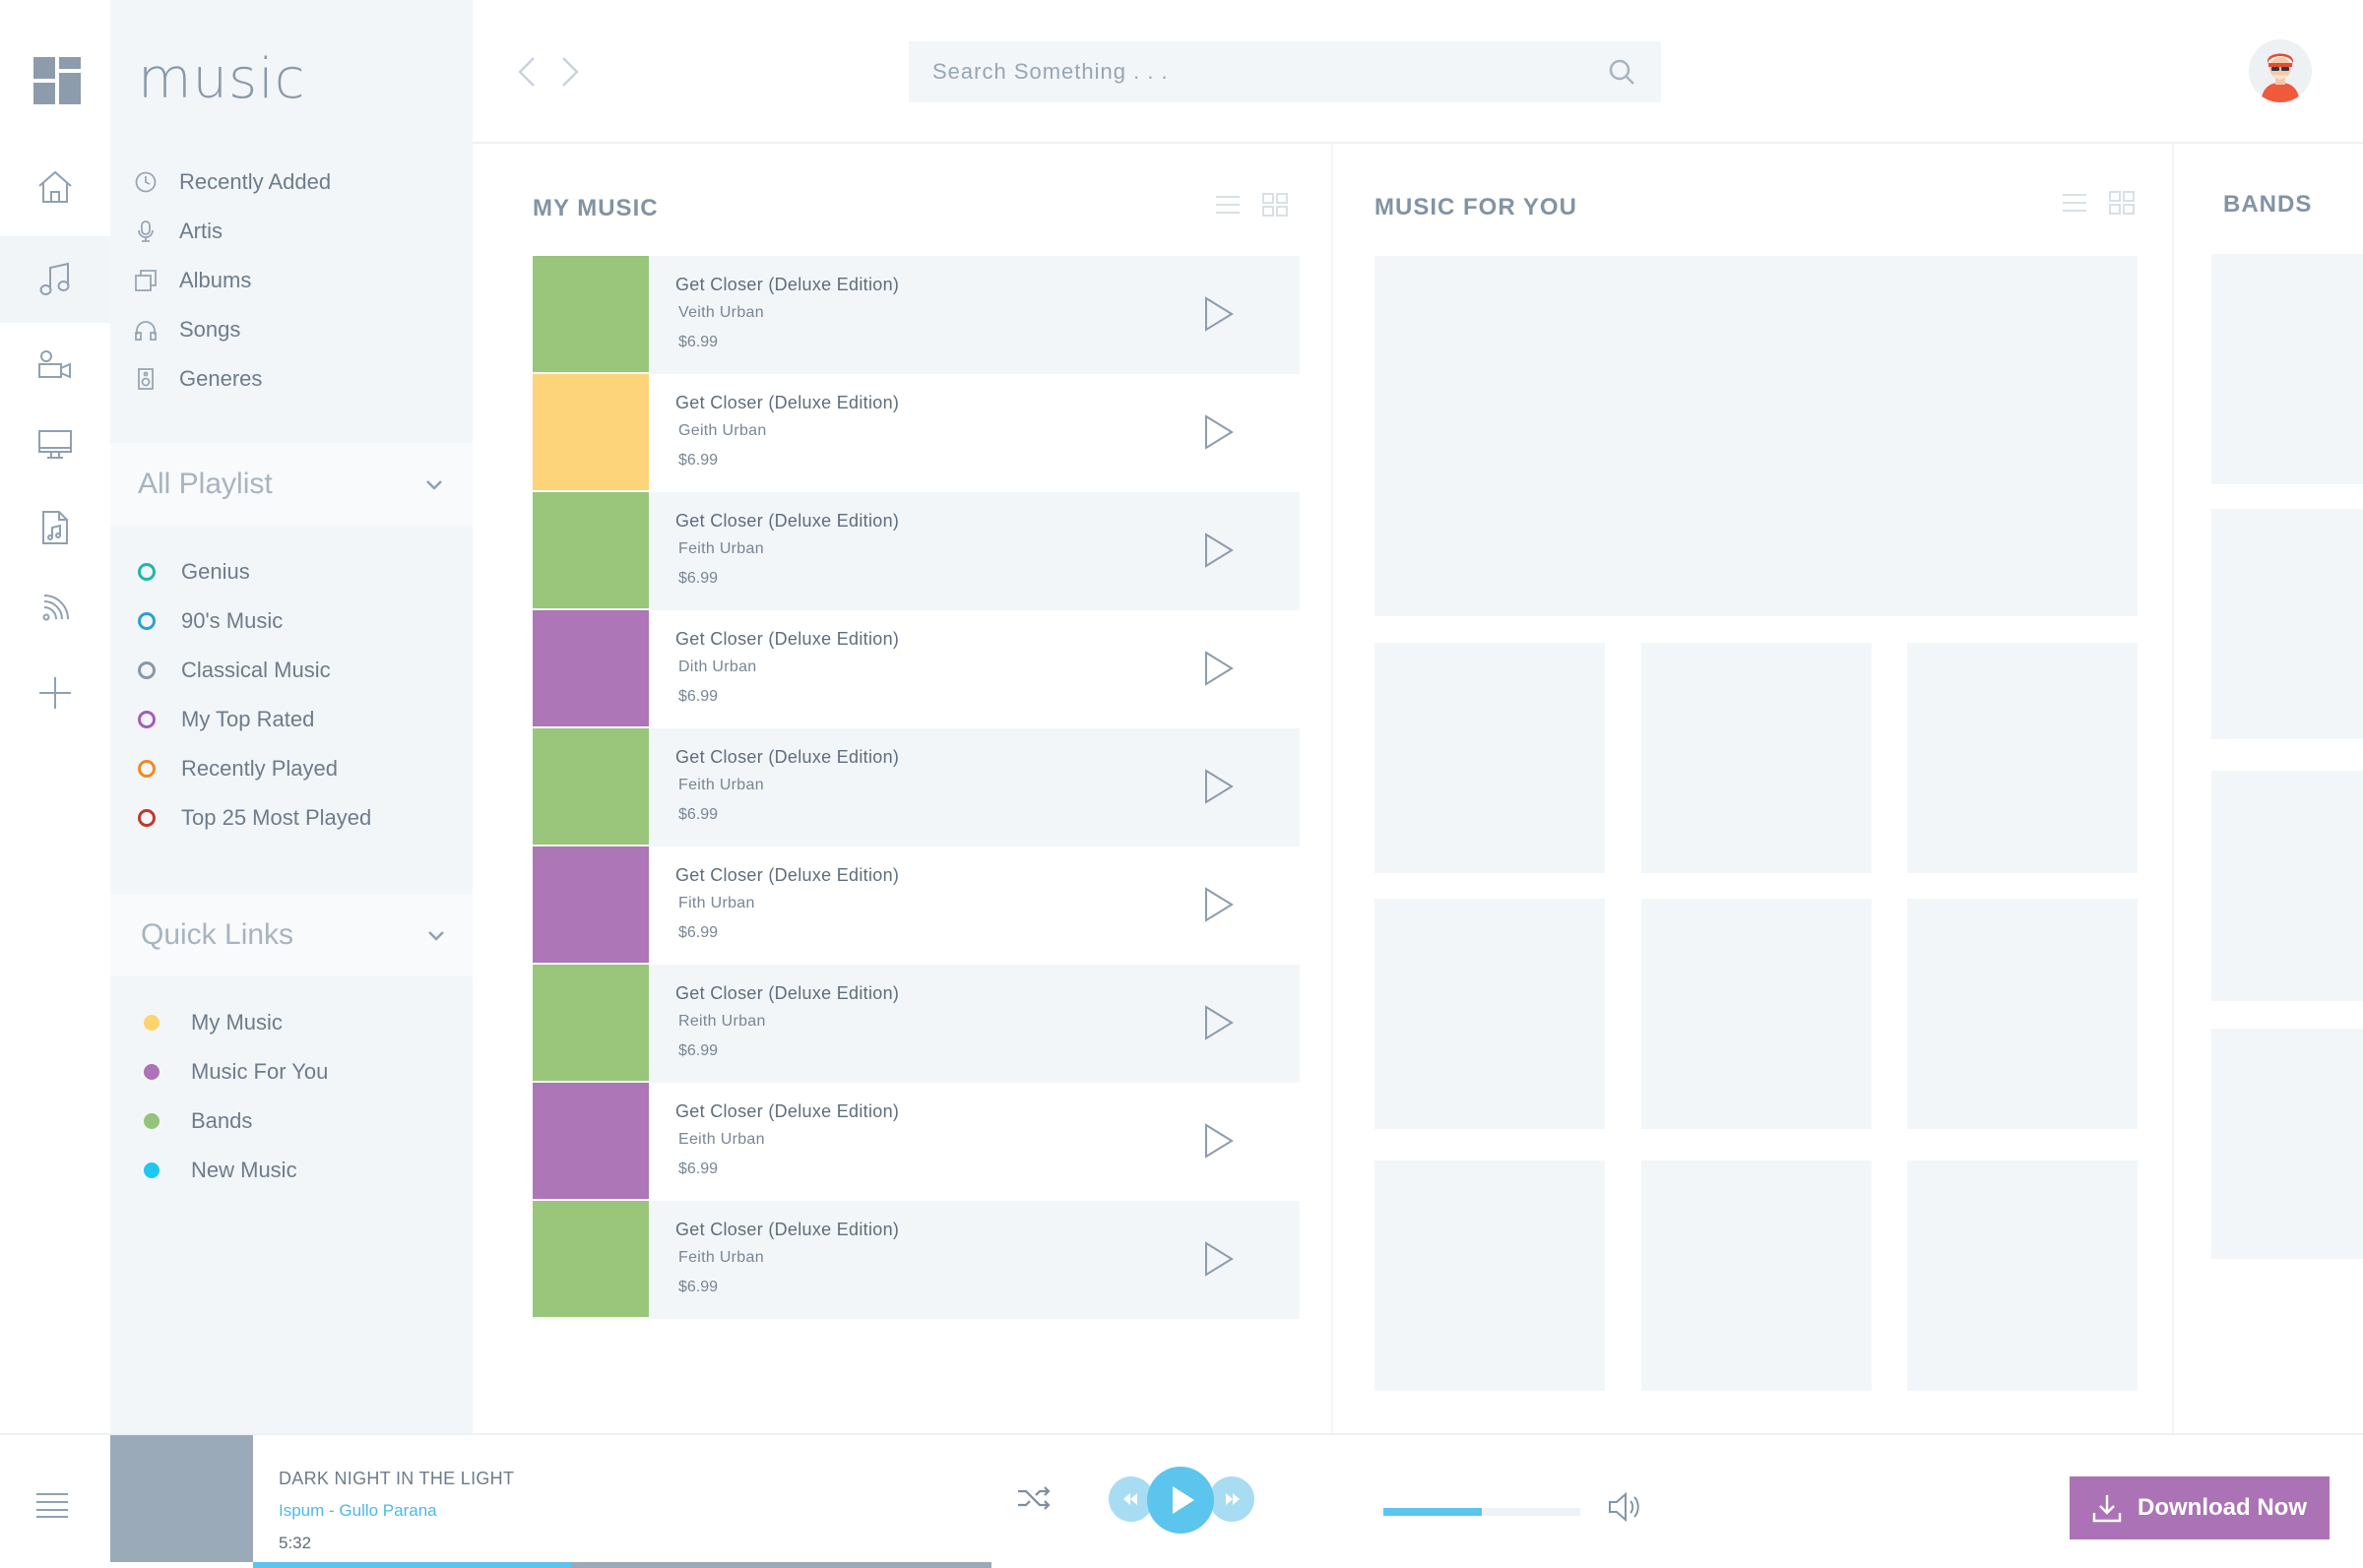  Describe the element at coordinates (358, 1511) in the screenshot. I see `now-playing-artist: Ispum - Gullo Parana` at that location.